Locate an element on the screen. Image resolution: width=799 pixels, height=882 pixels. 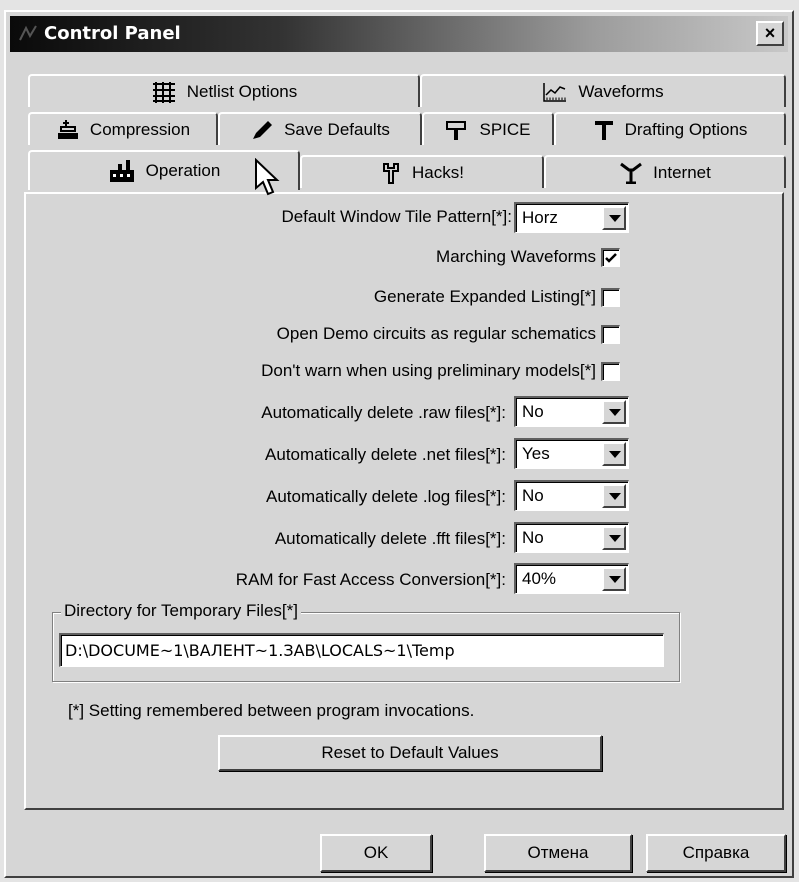
tab-hacks: Hacks! is located at coordinates (422, 171).